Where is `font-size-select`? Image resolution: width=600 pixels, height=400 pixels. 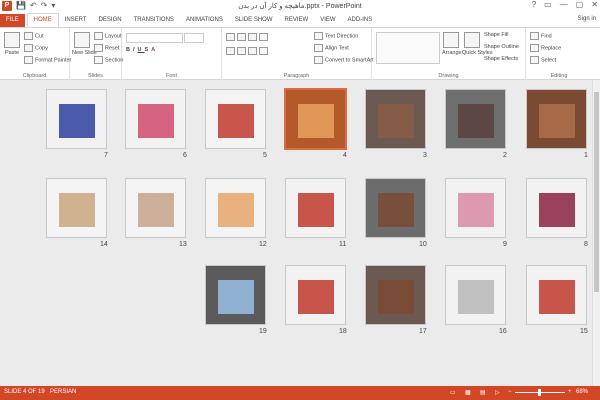
font-size-select is located at coordinates (194, 38).